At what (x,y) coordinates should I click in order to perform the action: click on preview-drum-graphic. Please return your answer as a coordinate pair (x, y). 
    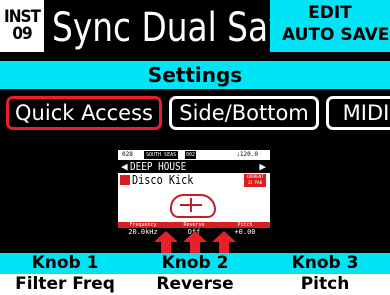
    Looking at the image, I should click on (194, 205).